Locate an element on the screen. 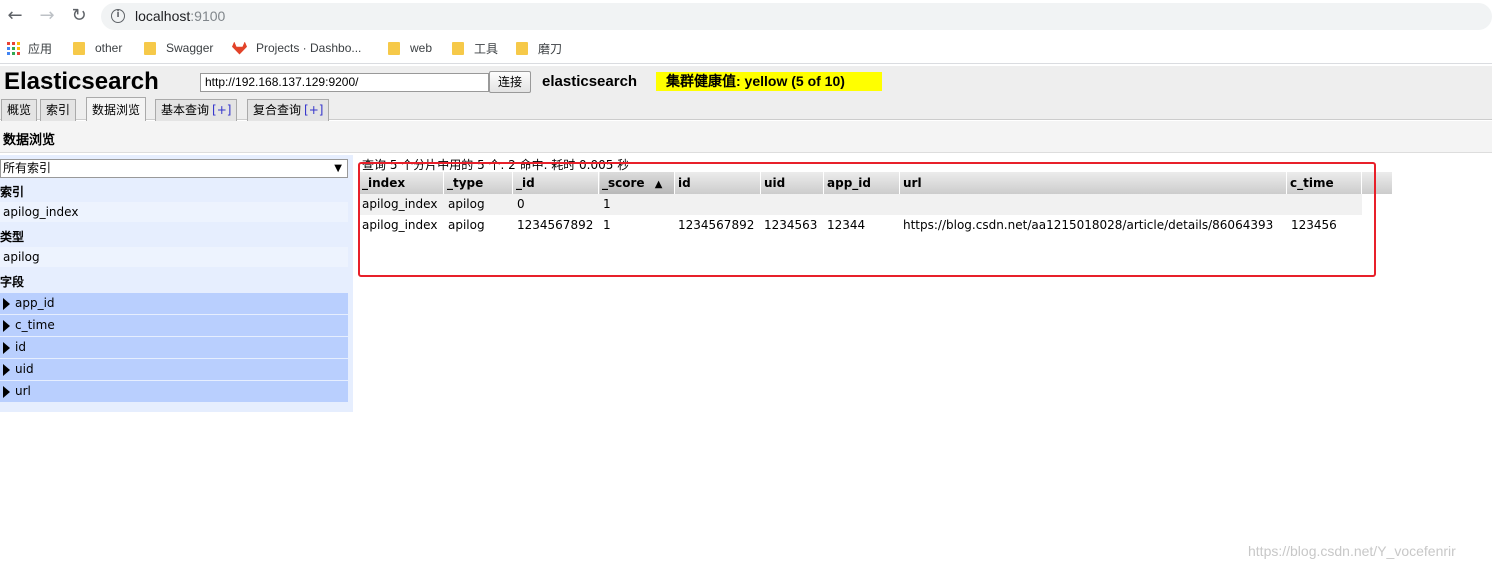  url-host: localhost is located at coordinates (163, 16).